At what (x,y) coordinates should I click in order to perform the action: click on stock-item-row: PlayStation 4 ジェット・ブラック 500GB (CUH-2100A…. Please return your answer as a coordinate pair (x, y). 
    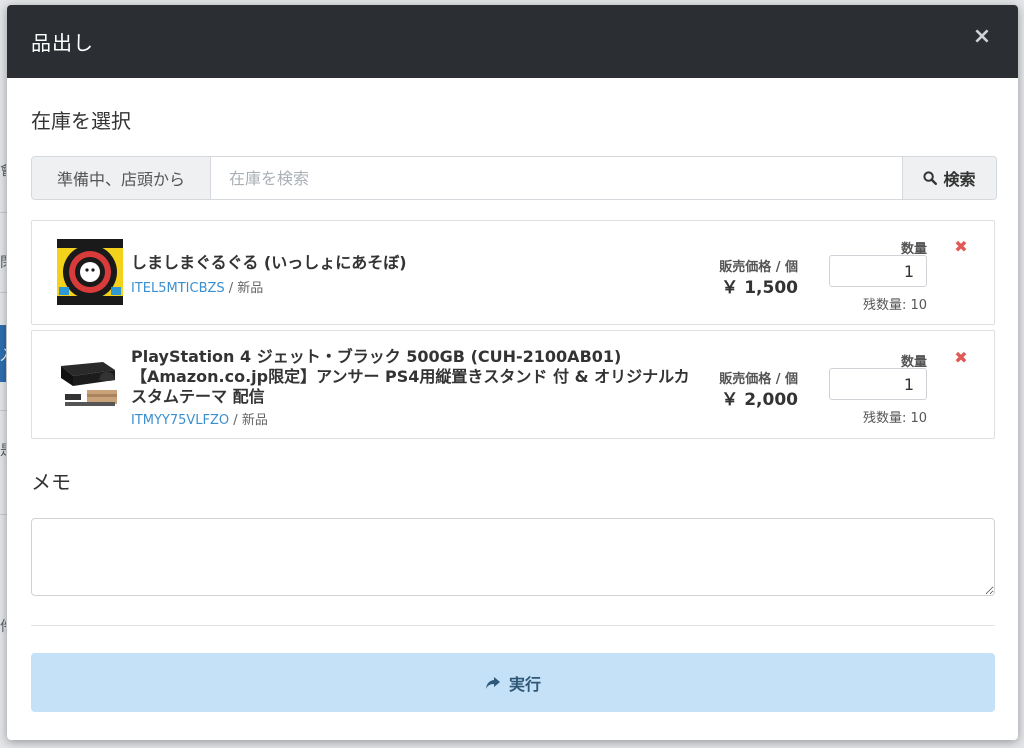
    Looking at the image, I should click on (513, 384).